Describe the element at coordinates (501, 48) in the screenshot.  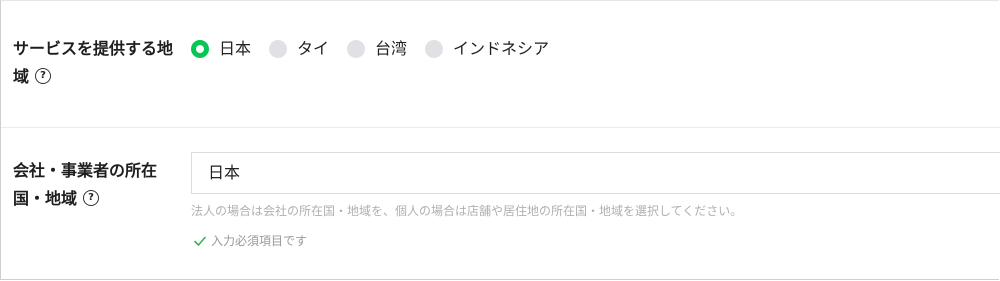
I see `radio-label-indonesia: インドネシア` at that location.